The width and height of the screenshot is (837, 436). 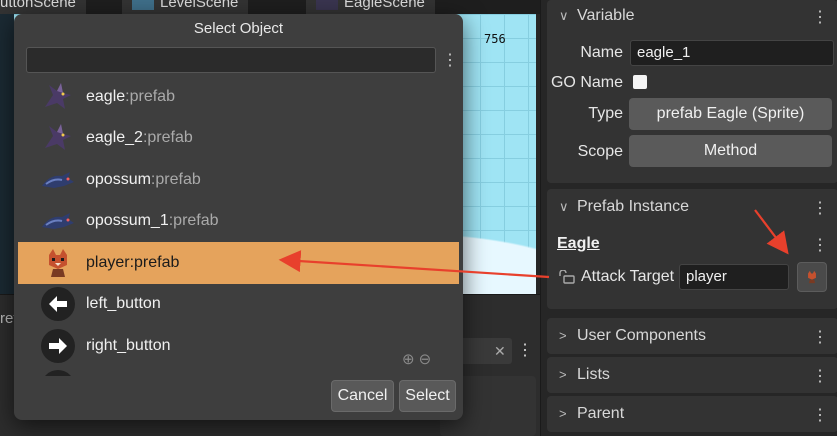 I want to click on round-button-icon, so click(x=58, y=373).